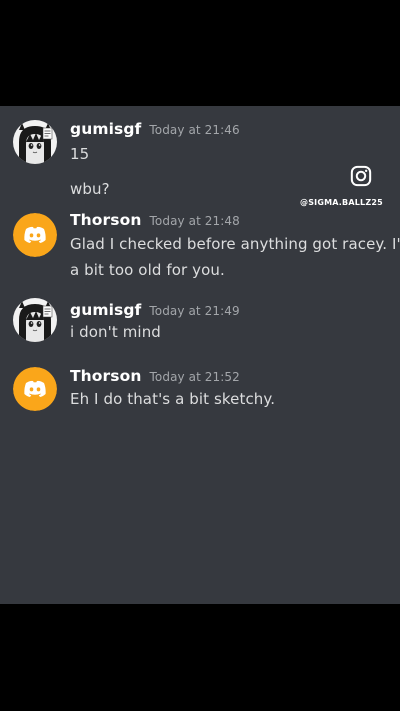  I want to click on message-author: Thorson Today at 21:52, so click(155, 376).